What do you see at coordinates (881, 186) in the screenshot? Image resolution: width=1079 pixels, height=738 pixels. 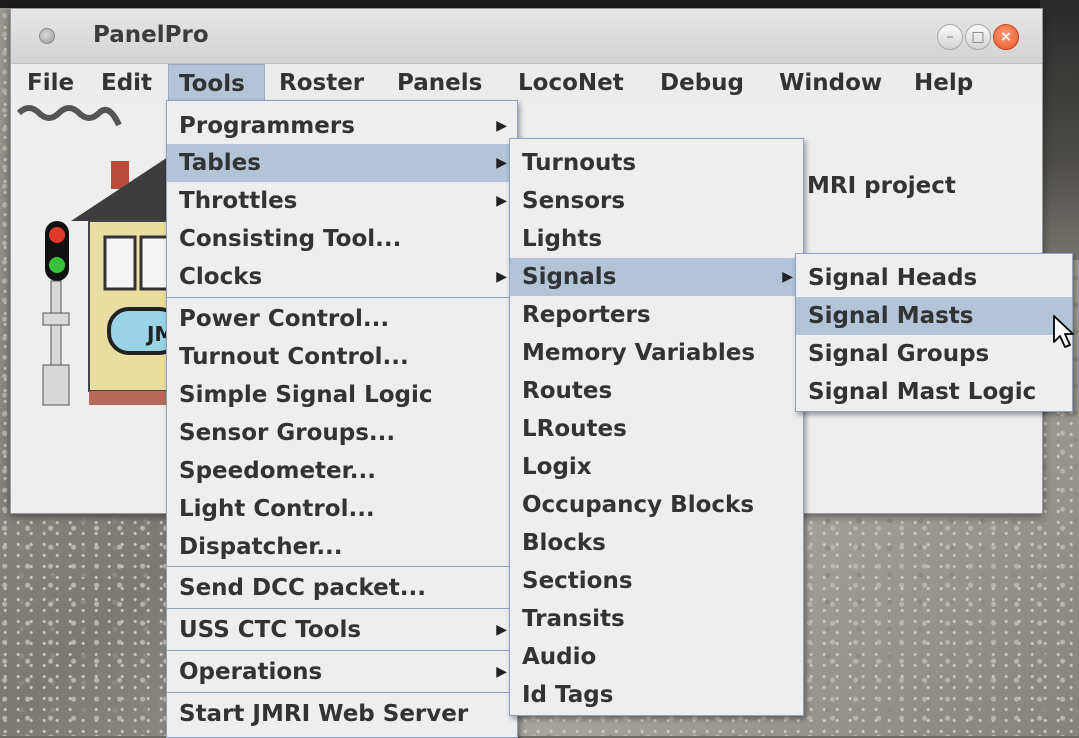 I see `background-text: MRI project` at bounding box center [881, 186].